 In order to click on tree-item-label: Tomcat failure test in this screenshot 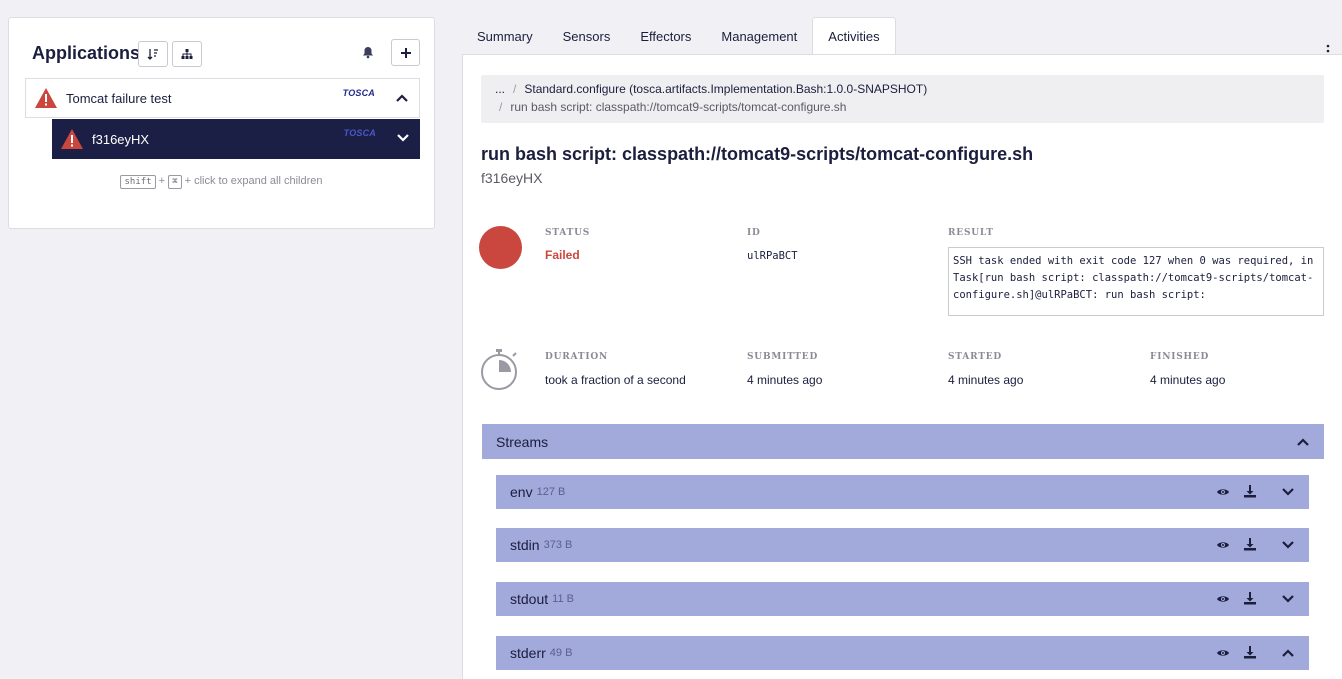, I will do `click(119, 98)`.